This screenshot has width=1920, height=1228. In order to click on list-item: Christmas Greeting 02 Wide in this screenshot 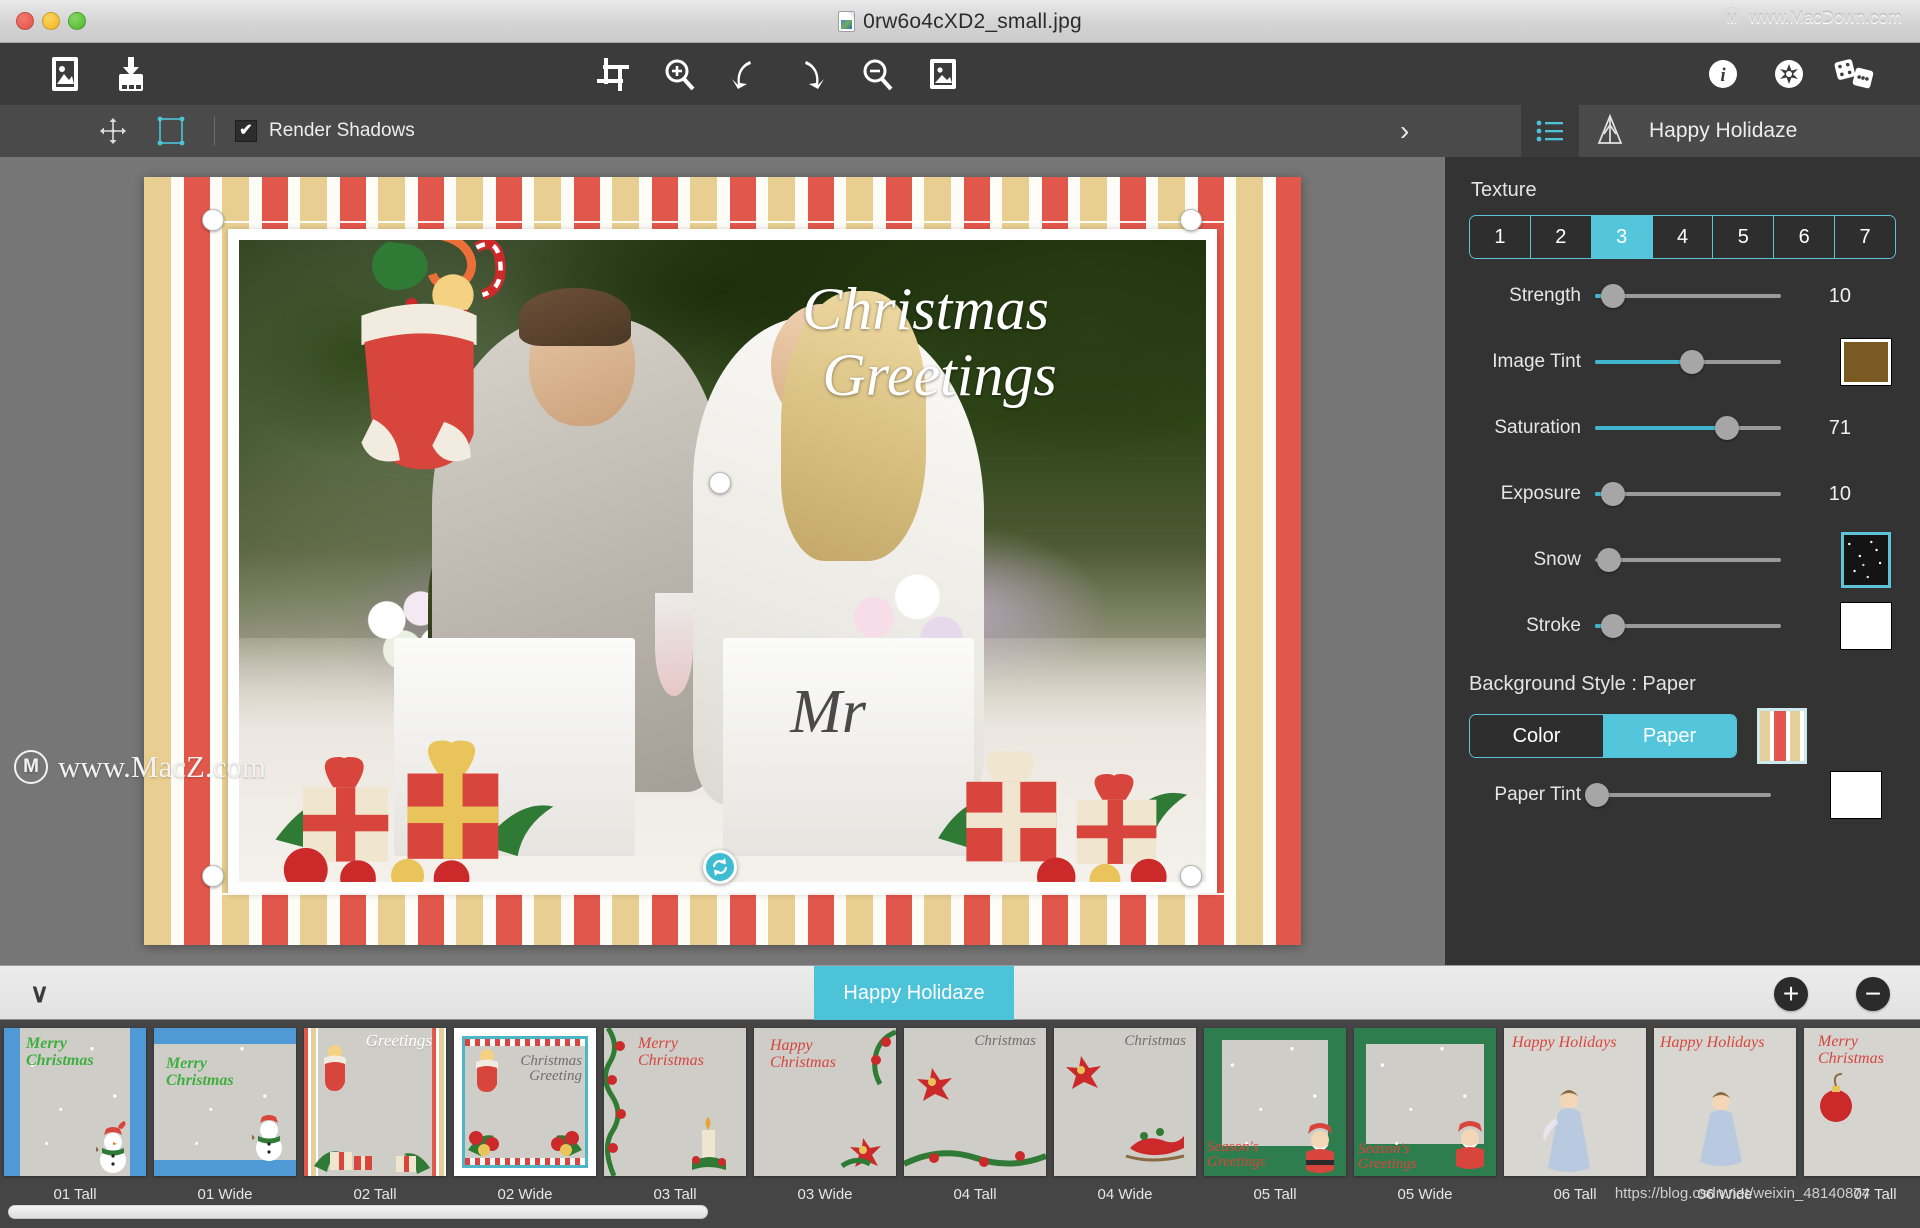, I will do `click(525, 1115)`.